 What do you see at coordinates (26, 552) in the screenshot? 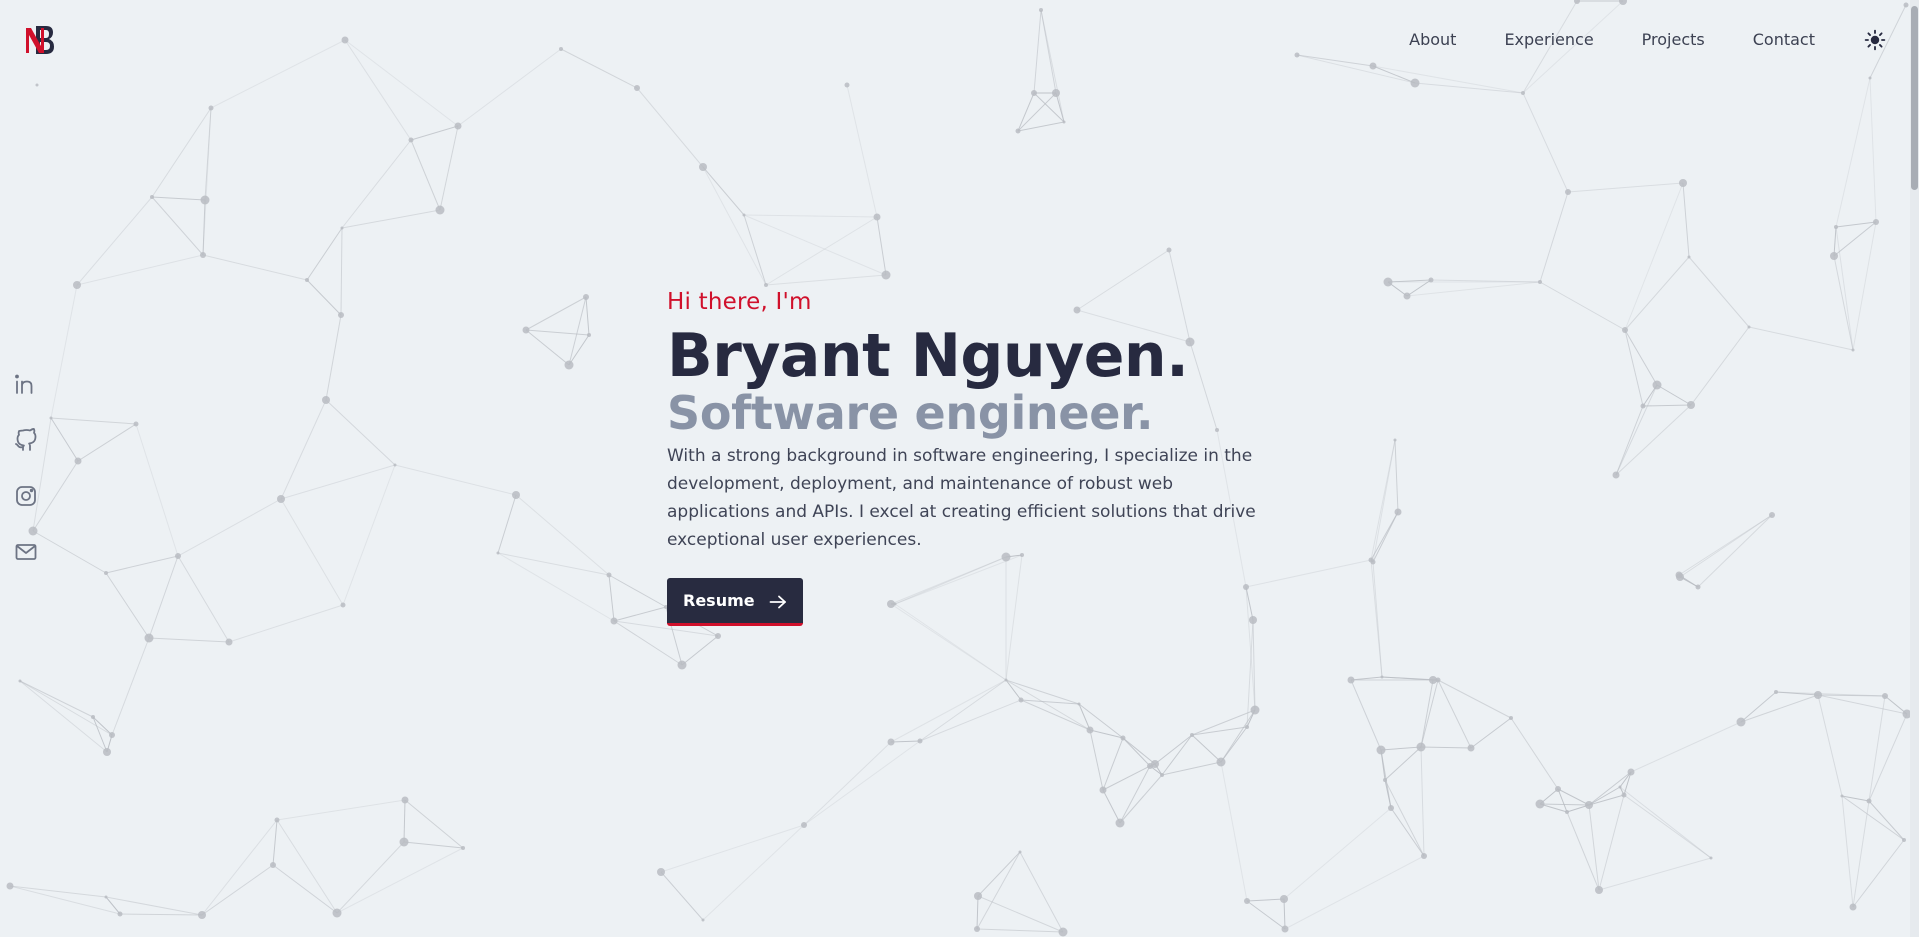
I see `email-icon` at bounding box center [26, 552].